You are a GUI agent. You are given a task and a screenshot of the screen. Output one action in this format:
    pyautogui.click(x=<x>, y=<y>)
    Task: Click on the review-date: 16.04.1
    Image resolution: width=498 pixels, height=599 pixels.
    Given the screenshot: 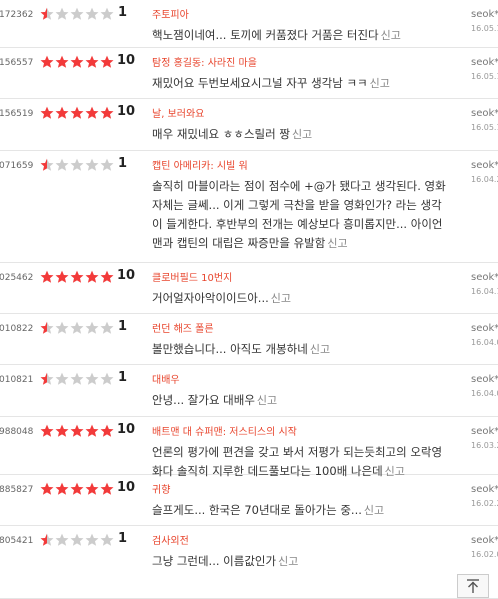 What is the action you would take?
    pyautogui.click(x=484, y=291)
    